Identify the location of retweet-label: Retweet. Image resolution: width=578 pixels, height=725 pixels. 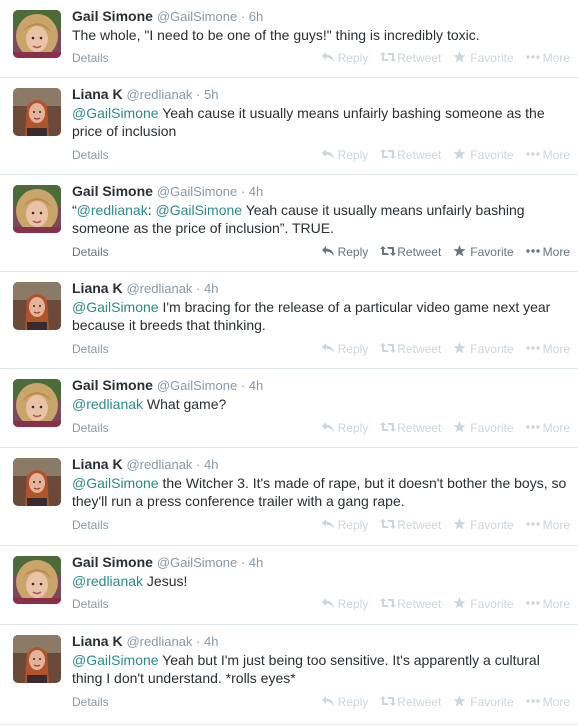
(419, 155).